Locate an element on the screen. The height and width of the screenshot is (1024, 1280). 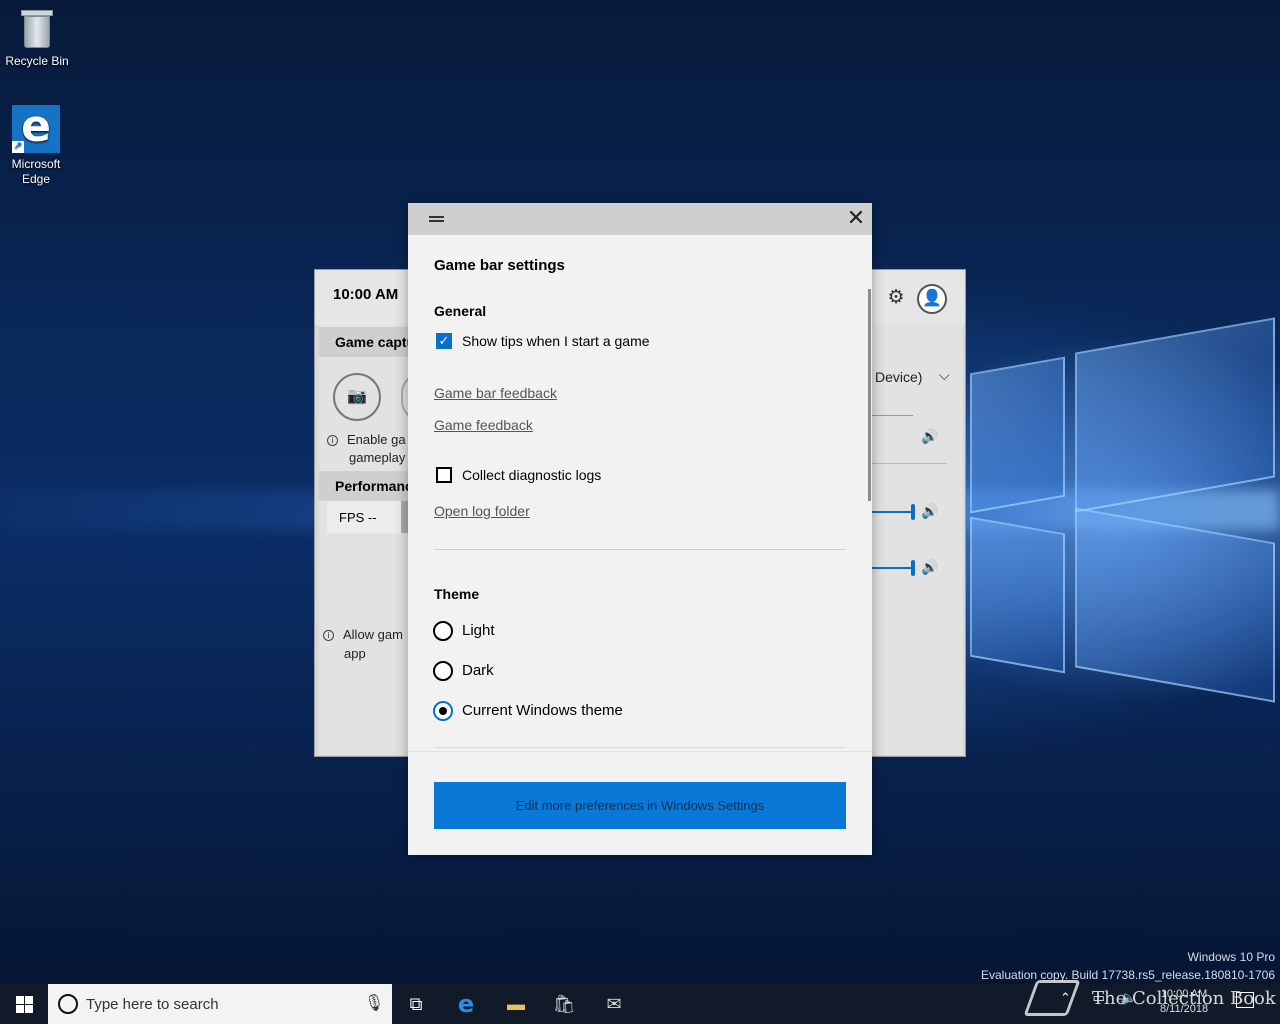
chevron-down-icon: ⌵ is located at coordinates (944, 375).